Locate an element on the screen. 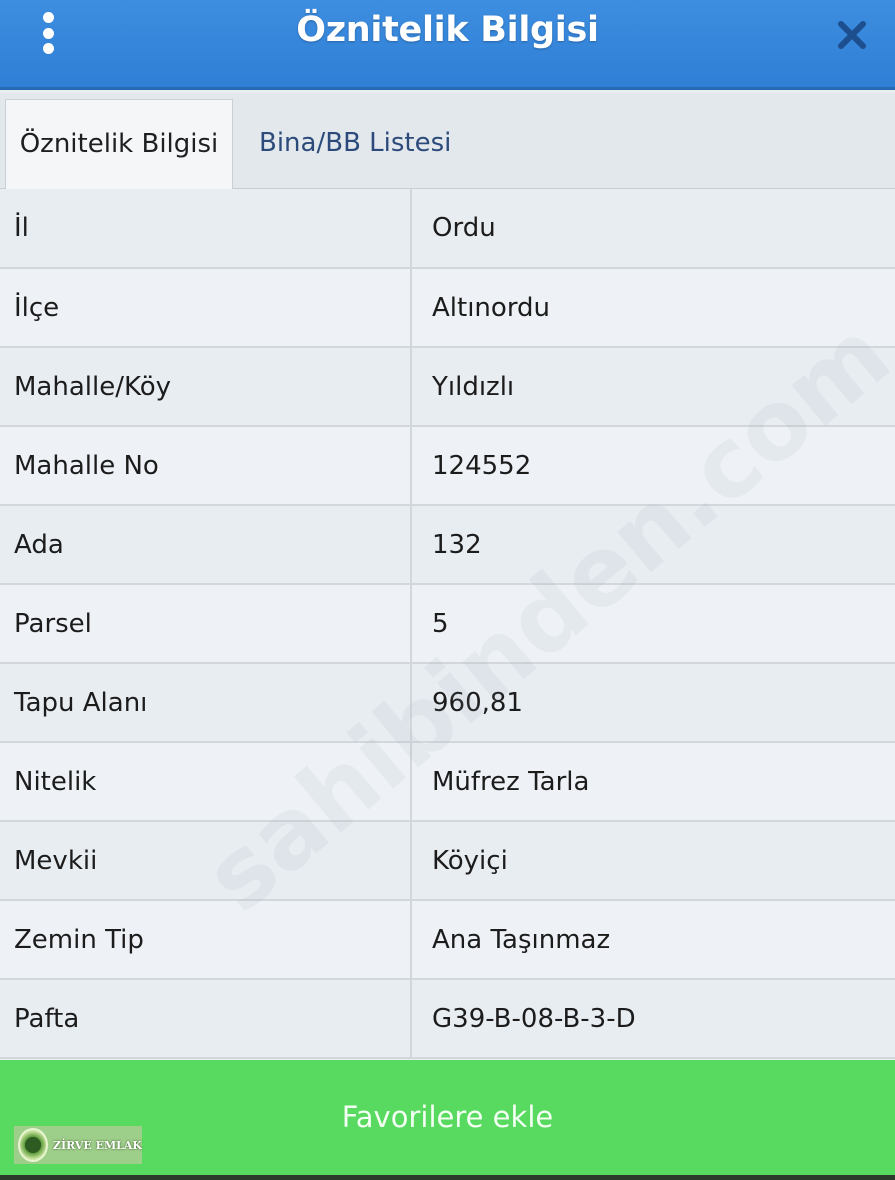 The image size is (895, 1180). app-header: Öznitelik Bilgisi is located at coordinates (447, 45).